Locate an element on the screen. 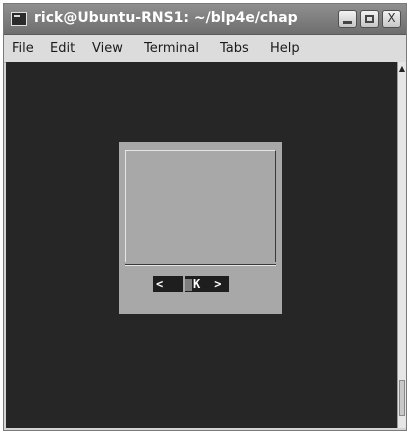 The height and width of the screenshot is (433, 410). menu-tabs: Tabs is located at coordinates (234, 48).